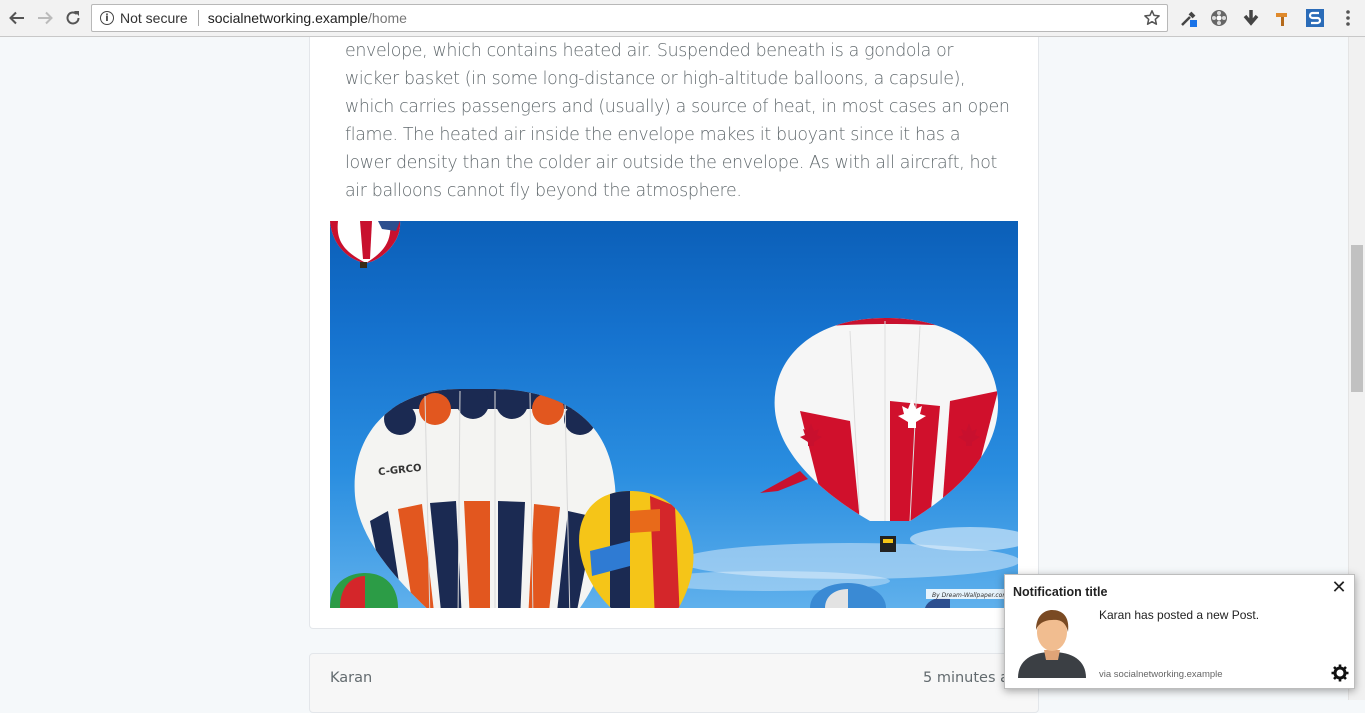 The height and width of the screenshot is (713, 1365). Describe the element at coordinates (154, 18) in the screenshot. I see `security-label: Not secure` at that location.